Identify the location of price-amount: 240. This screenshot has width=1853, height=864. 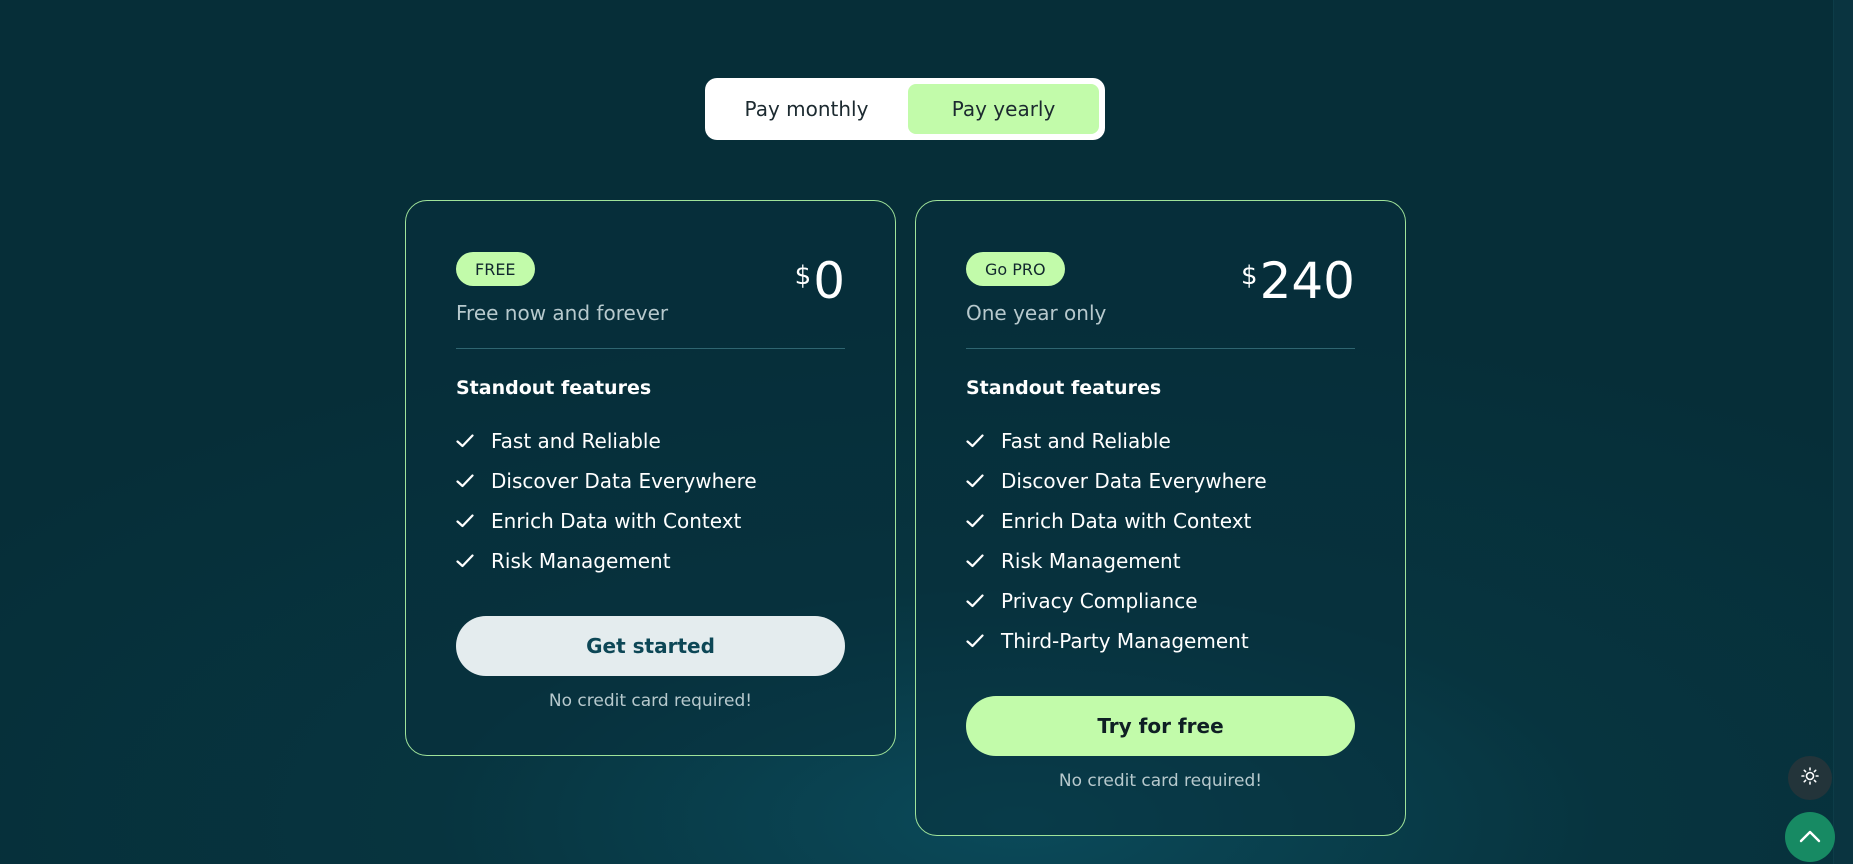
(1307, 281).